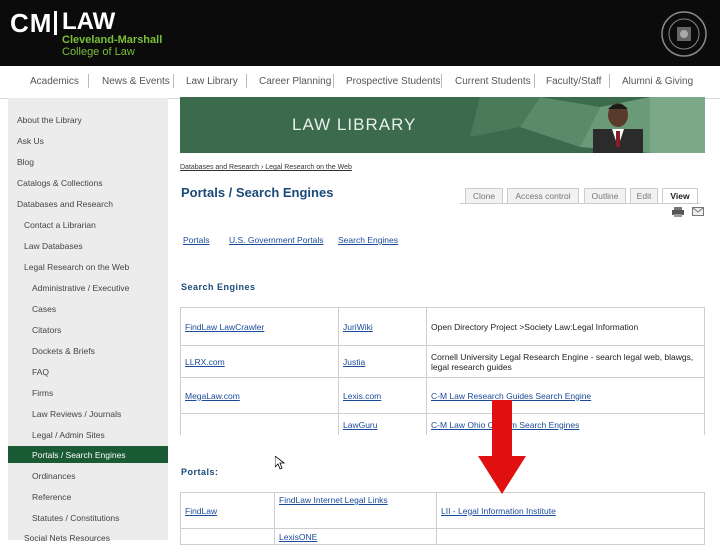 The height and width of the screenshot is (545, 720). I want to click on link-findlaw-internet-legal: FindLaw Internet Legal Links, so click(333, 500).